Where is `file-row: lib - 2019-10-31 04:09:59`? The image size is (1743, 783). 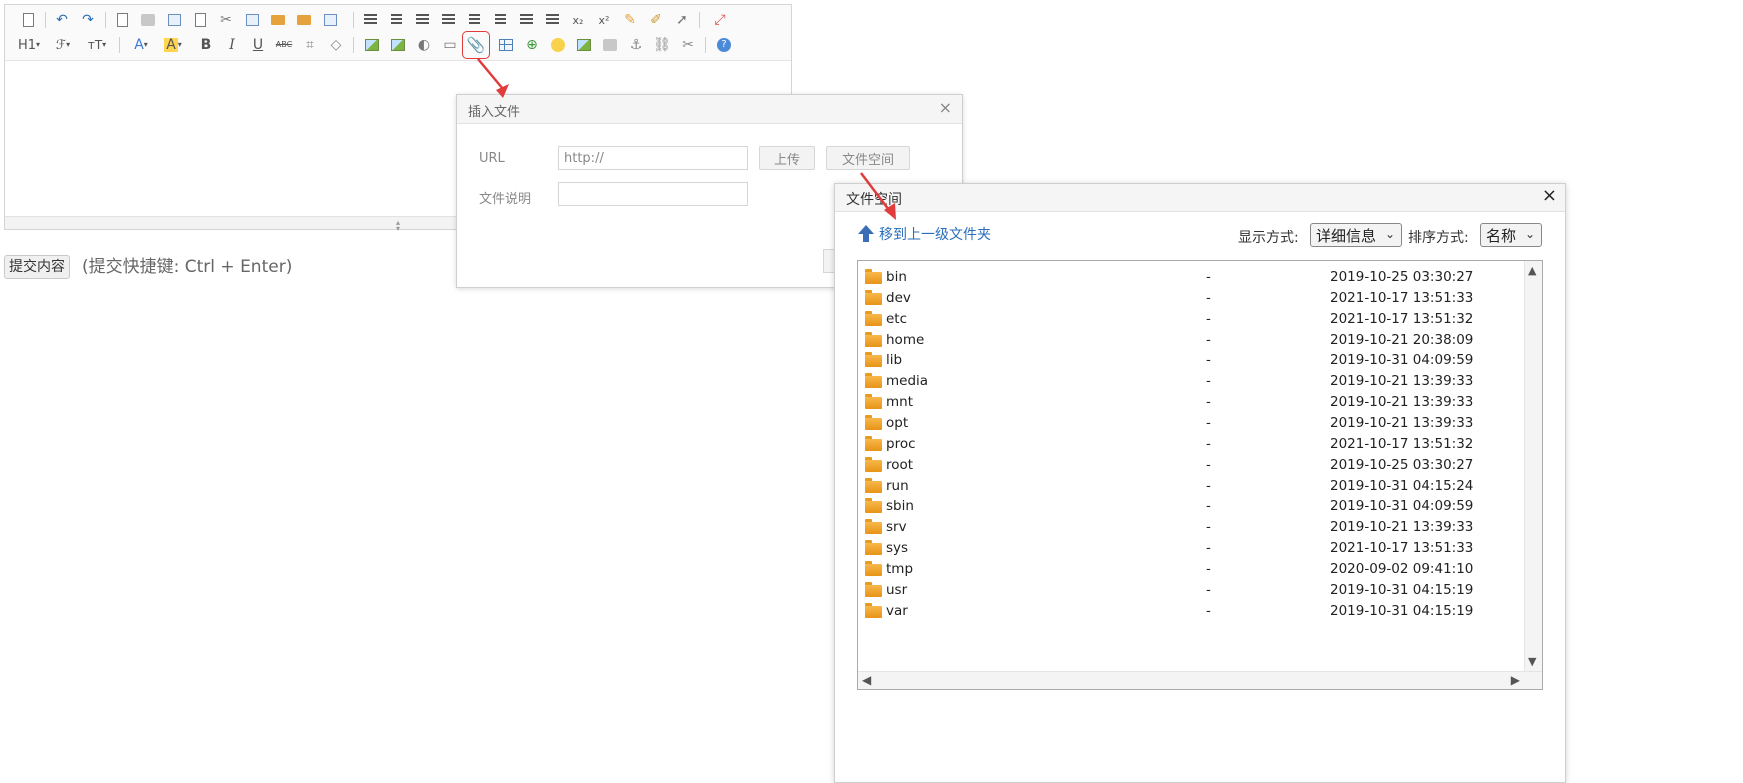 file-row: lib - 2019-10-31 04:09:59 is located at coordinates (1190, 360).